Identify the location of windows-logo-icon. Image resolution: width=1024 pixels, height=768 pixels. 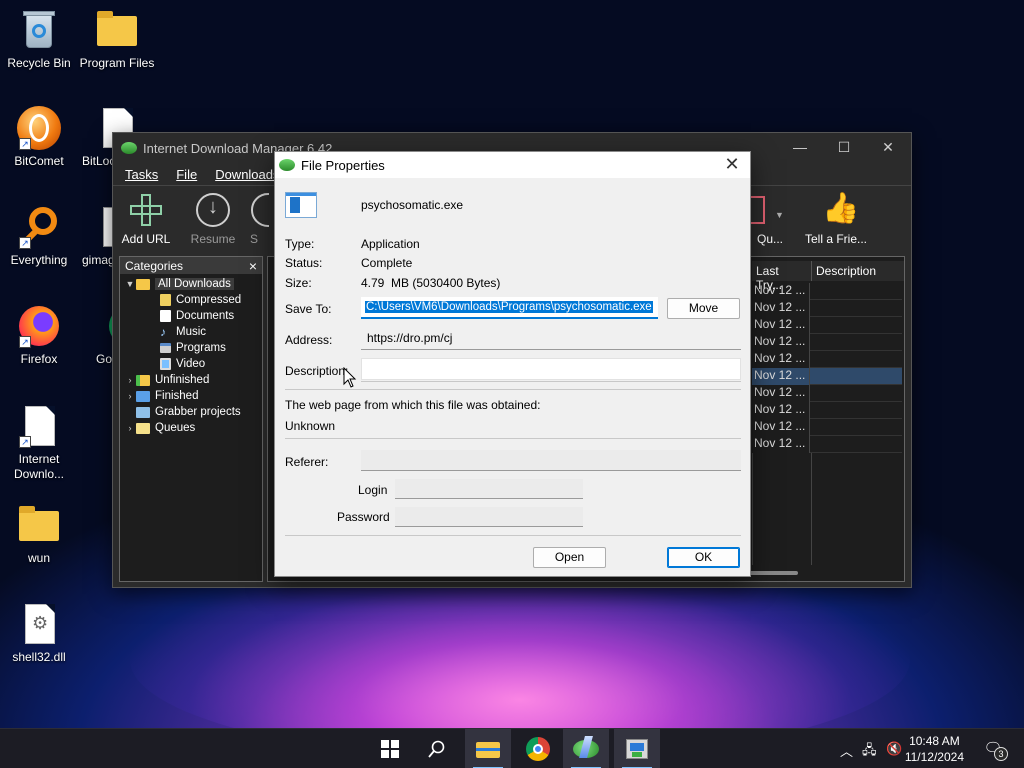
(390, 749).